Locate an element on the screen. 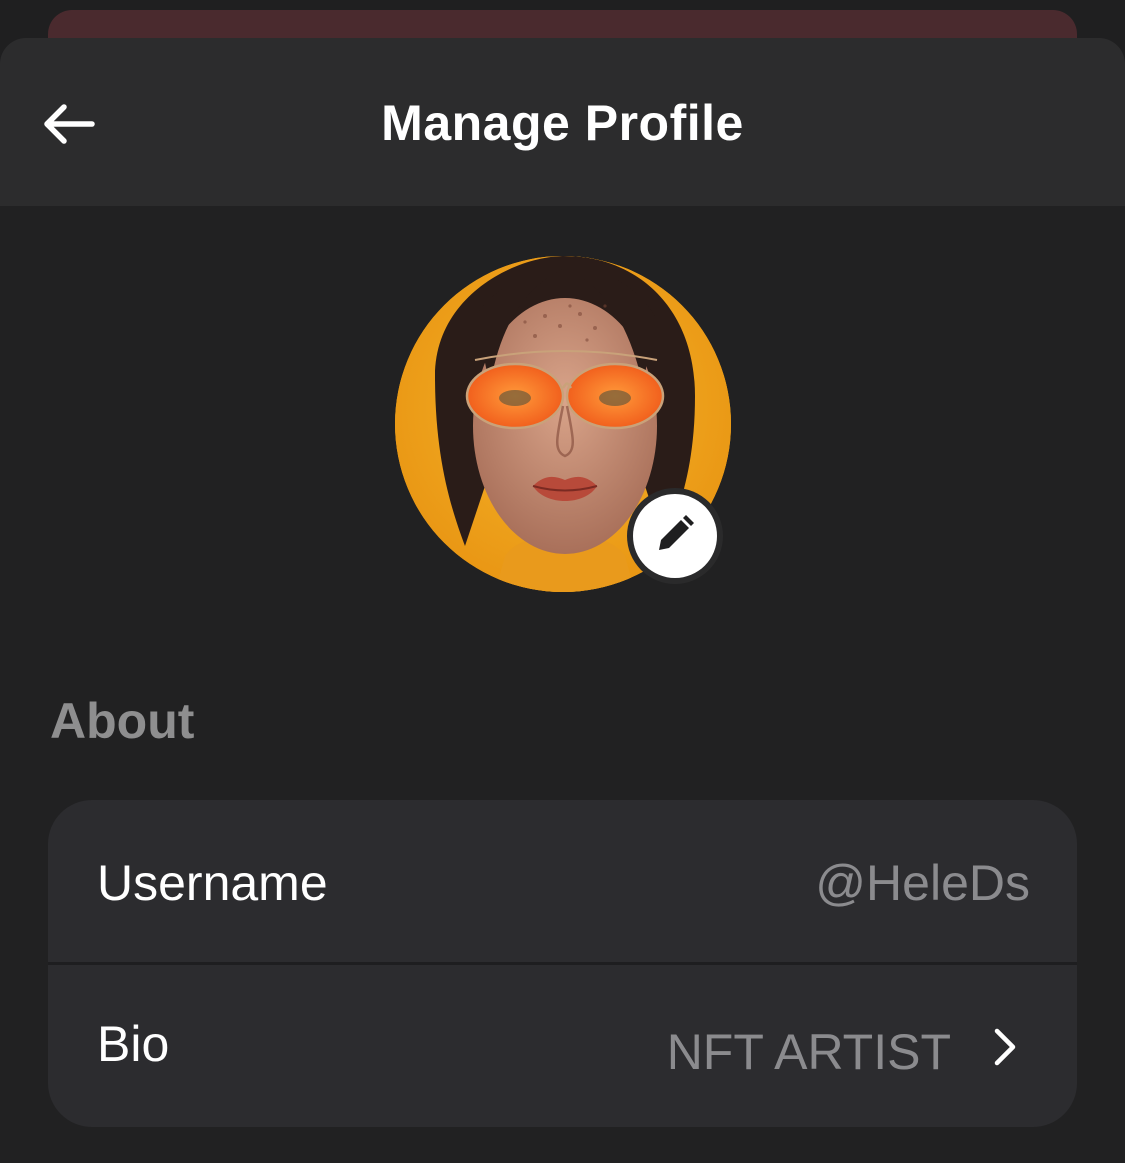 This screenshot has width=1125, height=1163. username-value: @HeleDs is located at coordinates (922, 883).